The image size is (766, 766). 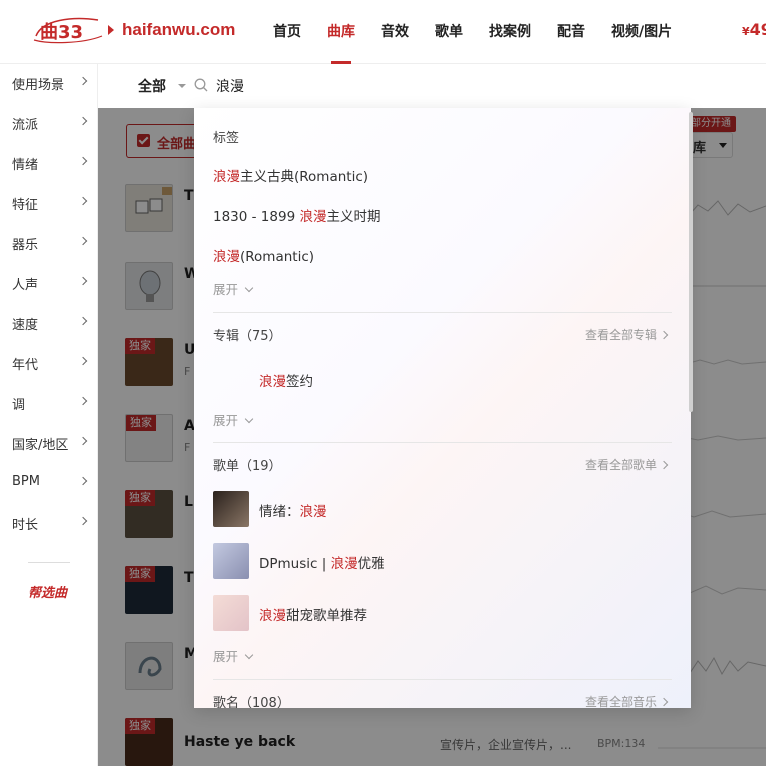 What do you see at coordinates (620, 335) in the screenshot?
I see `link-label: 查看全部专辑` at bounding box center [620, 335].